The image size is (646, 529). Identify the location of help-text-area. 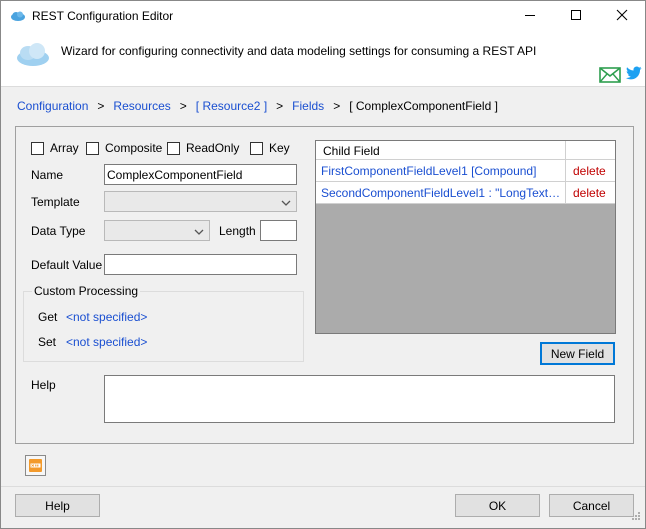
(359, 399).